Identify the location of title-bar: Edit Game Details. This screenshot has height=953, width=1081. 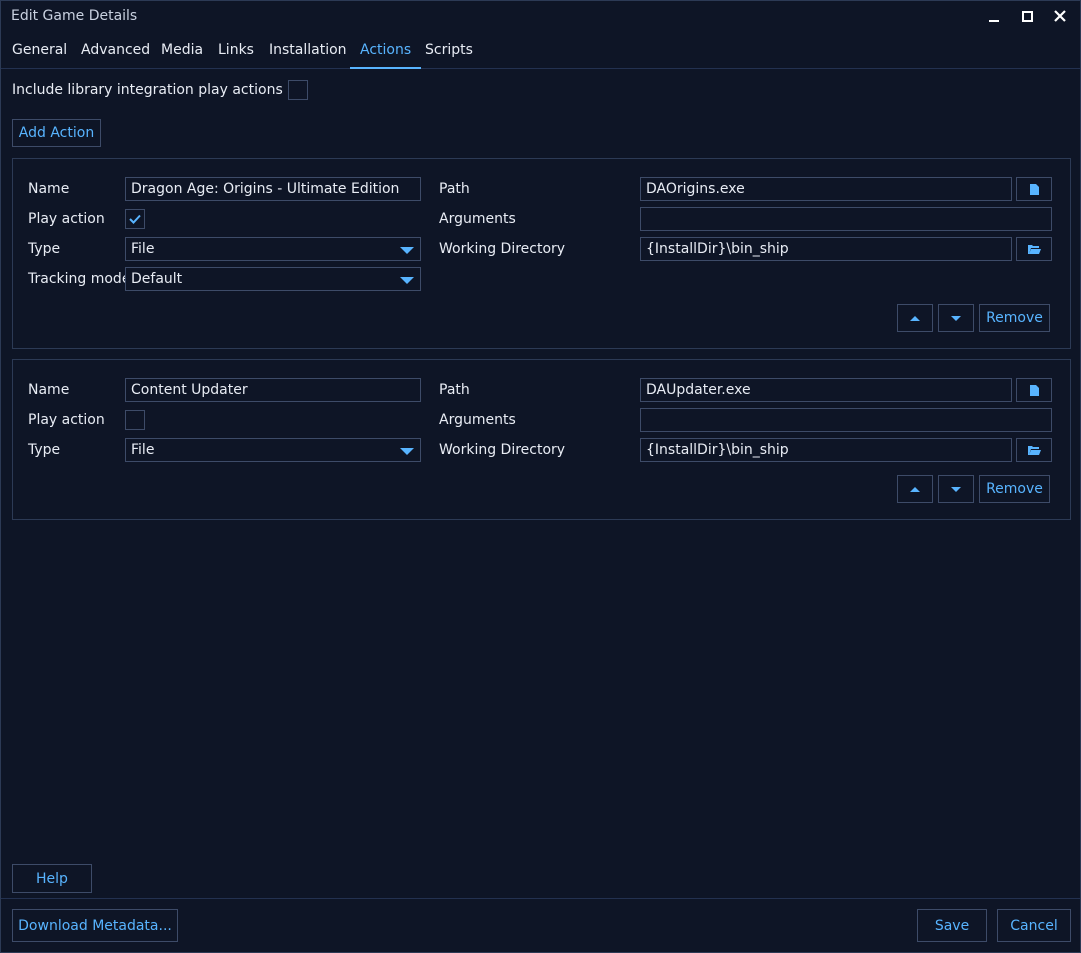
(540, 17).